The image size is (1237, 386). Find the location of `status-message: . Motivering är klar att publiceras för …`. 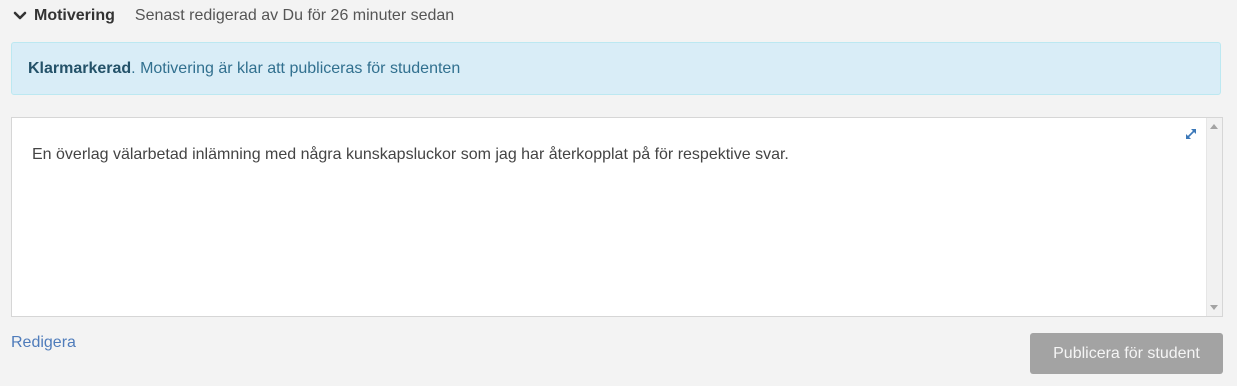

status-message: . Motivering är klar att publiceras för … is located at coordinates (296, 68).